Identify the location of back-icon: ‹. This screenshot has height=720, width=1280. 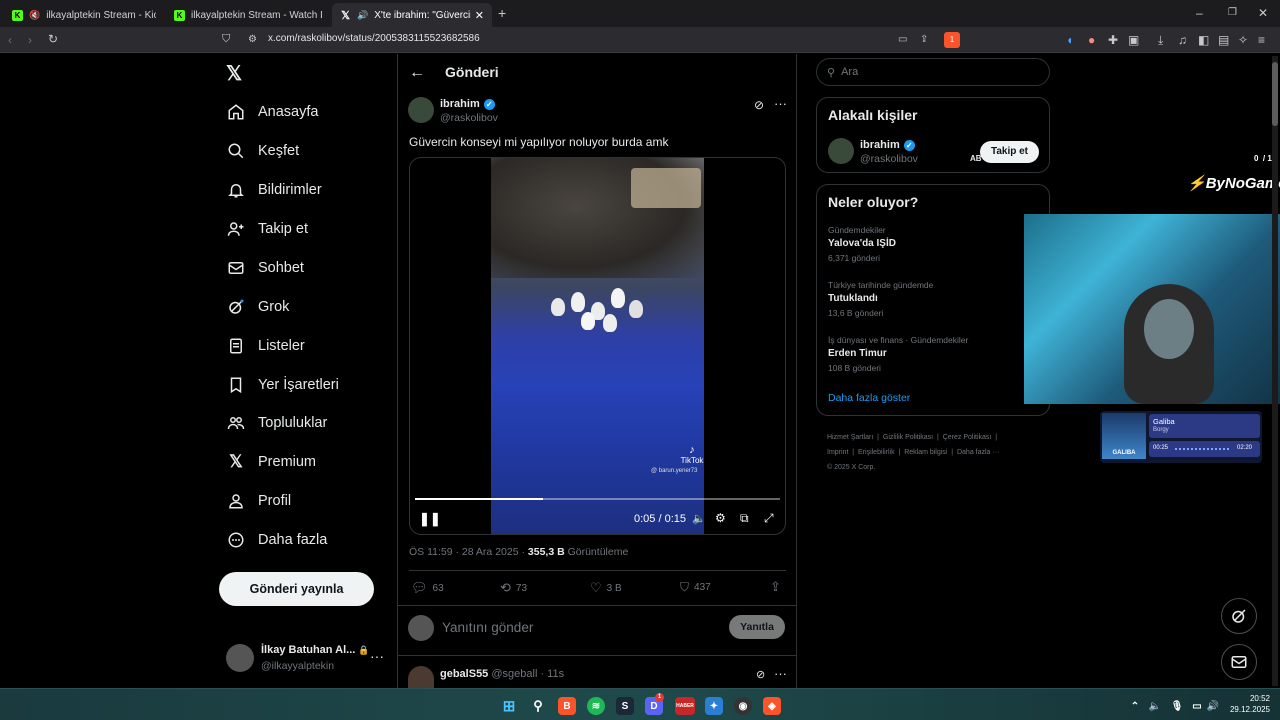
(10, 40).